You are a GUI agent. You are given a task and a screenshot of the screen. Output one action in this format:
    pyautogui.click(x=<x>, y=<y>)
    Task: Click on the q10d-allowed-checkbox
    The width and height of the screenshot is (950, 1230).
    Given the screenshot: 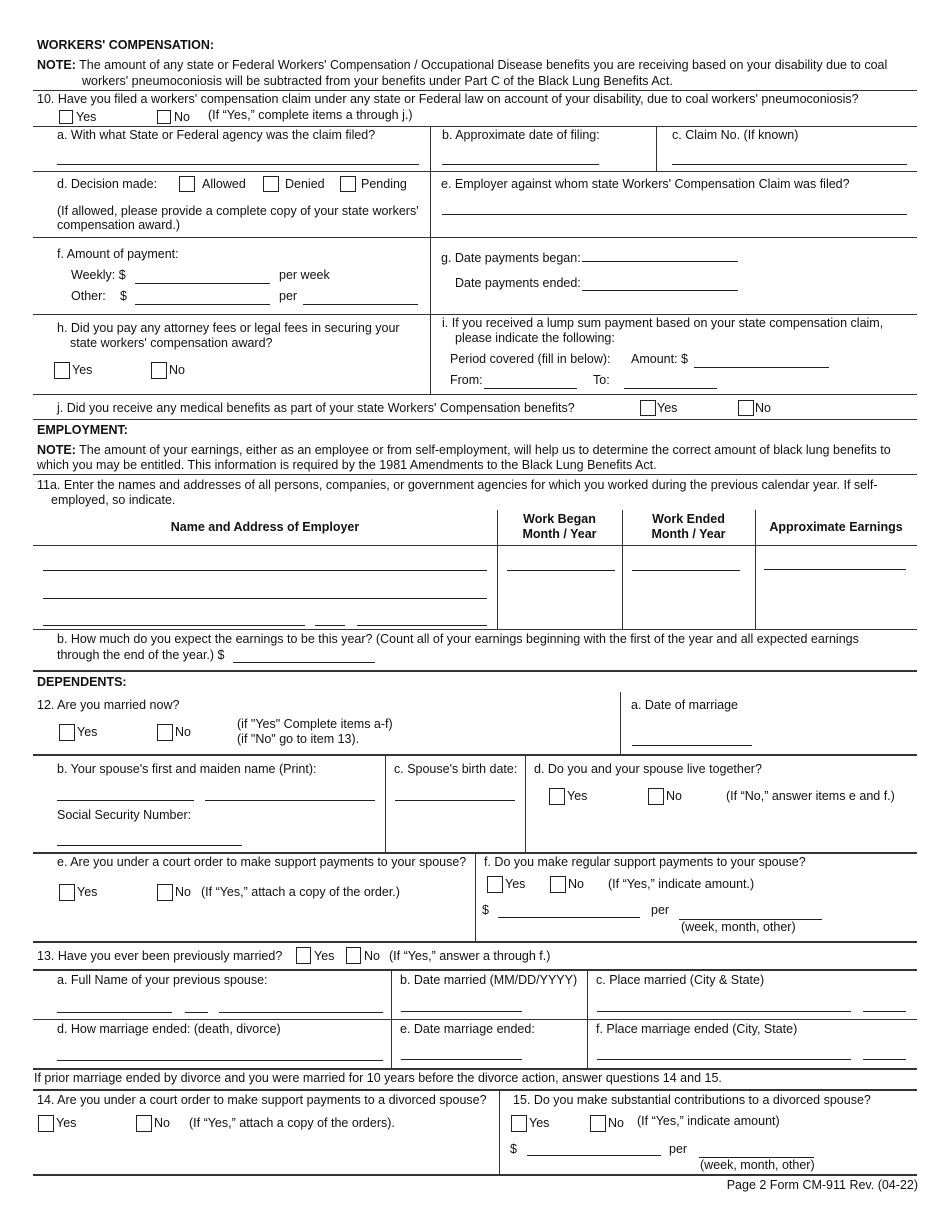 What is the action you would take?
    pyautogui.click(x=187, y=184)
    